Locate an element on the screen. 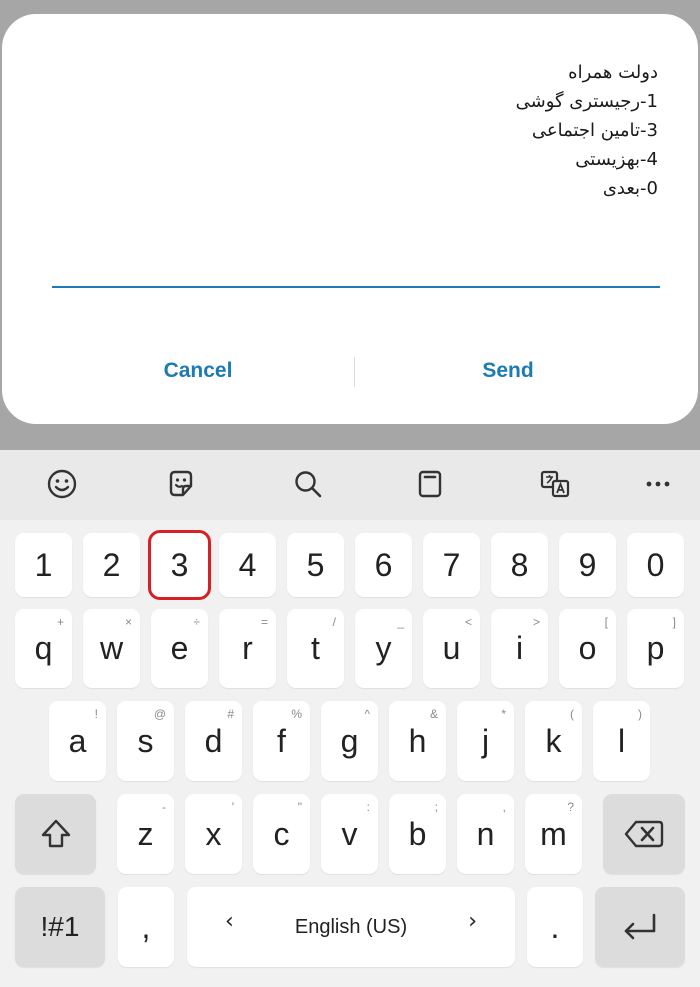  key-label: a is located at coordinates (77, 740).